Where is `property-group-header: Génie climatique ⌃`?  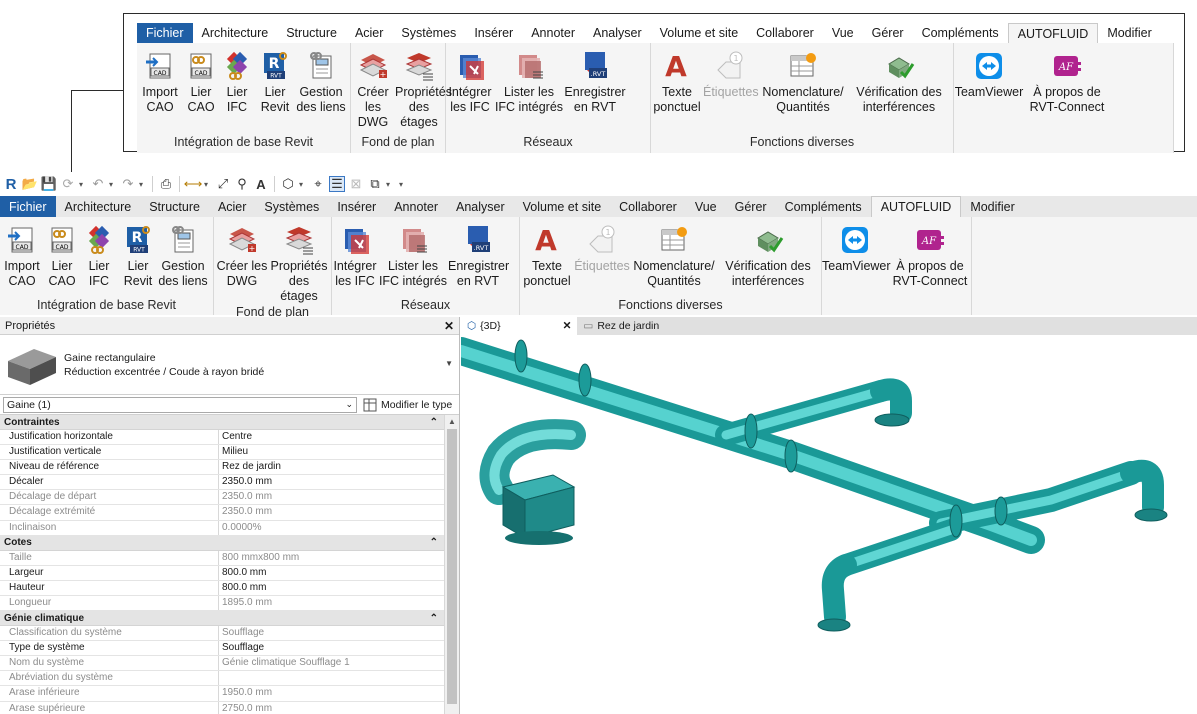 property-group-header: Génie climatique ⌃ is located at coordinates (222, 619).